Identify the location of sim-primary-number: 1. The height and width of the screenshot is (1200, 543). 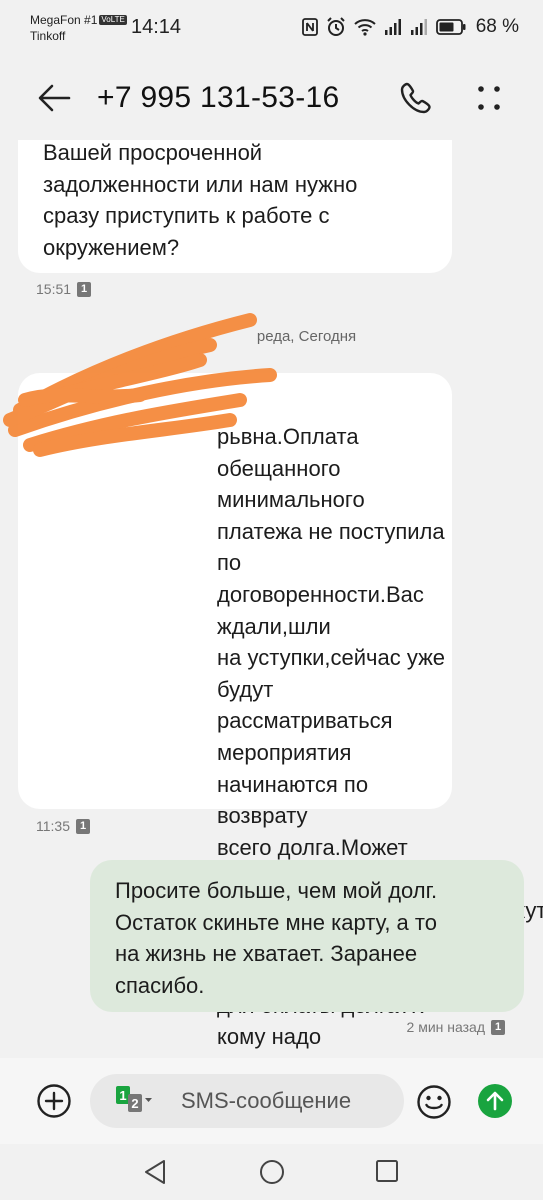
(122, 1095).